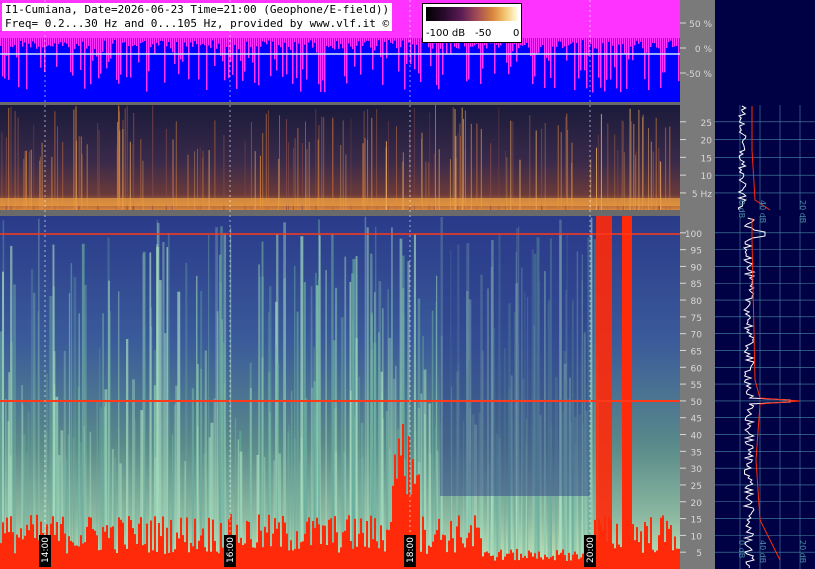 This screenshot has width=815, height=569. Describe the element at coordinates (472, 23) in the screenshot. I see `colorbar: -100 dB -50 0` at that location.